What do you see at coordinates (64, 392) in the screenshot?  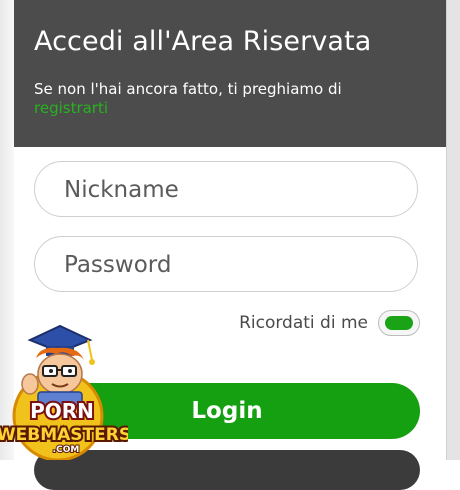 I see `pornwebmasters-logo: PORN WEBMASTERS .COM` at bounding box center [64, 392].